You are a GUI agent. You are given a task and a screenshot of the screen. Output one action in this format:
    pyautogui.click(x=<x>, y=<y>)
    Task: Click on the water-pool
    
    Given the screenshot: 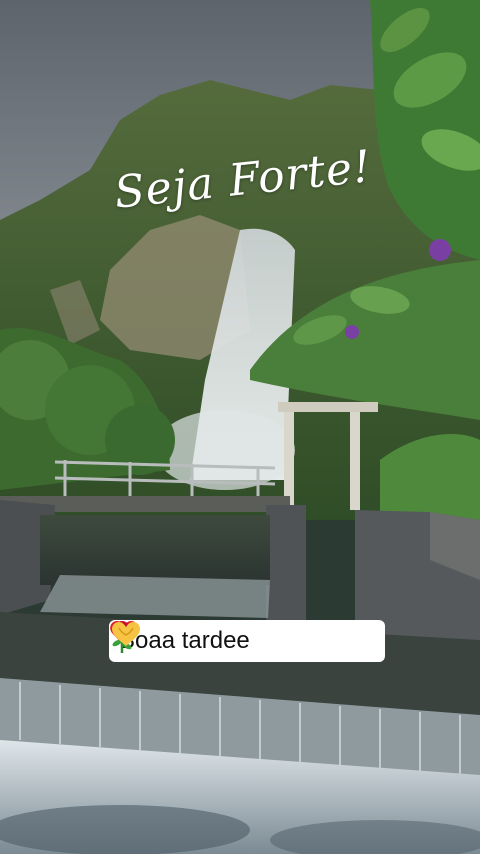 What is the action you would take?
    pyautogui.click(x=155, y=550)
    